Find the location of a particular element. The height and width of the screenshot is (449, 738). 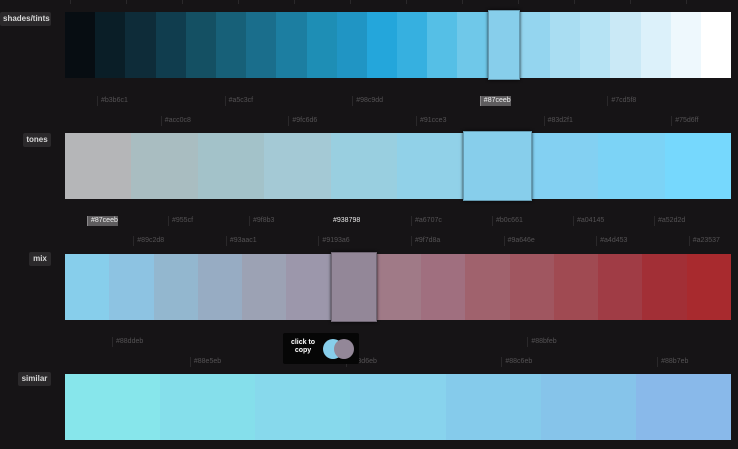

shades-tints-strip is located at coordinates (398, 45).